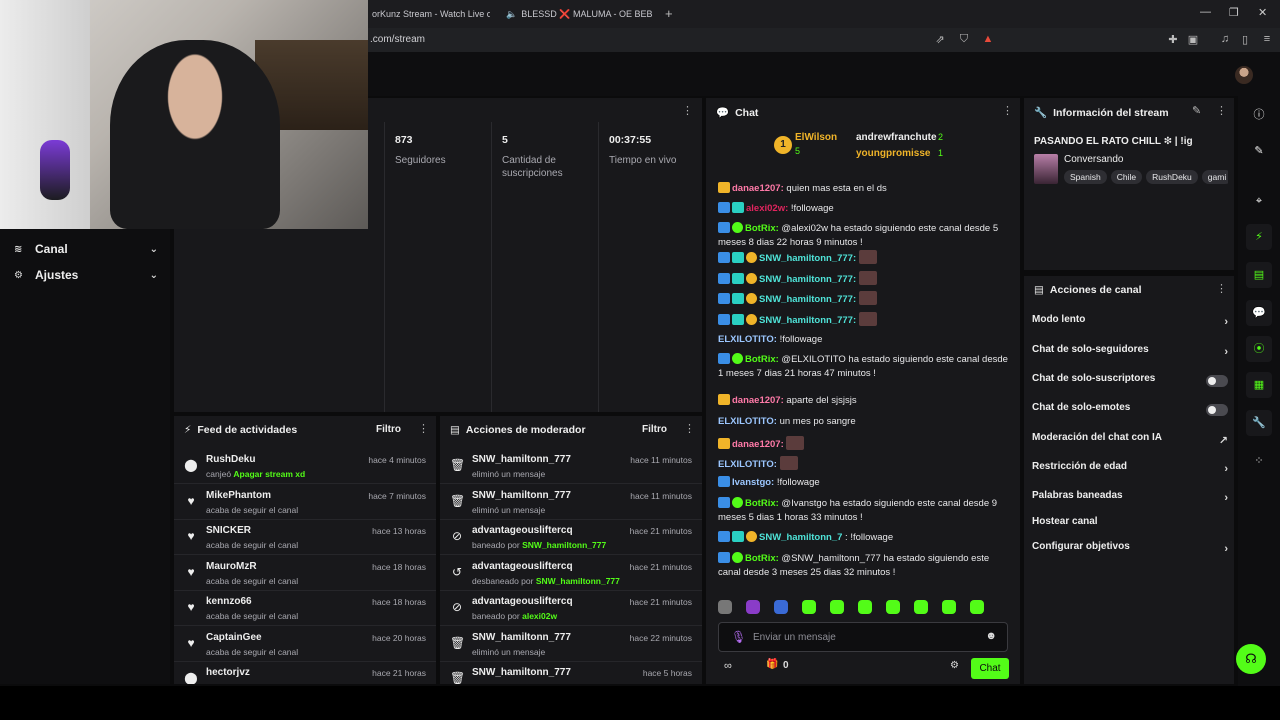  I want to click on wrench-icon: 🔧, so click(1259, 423).